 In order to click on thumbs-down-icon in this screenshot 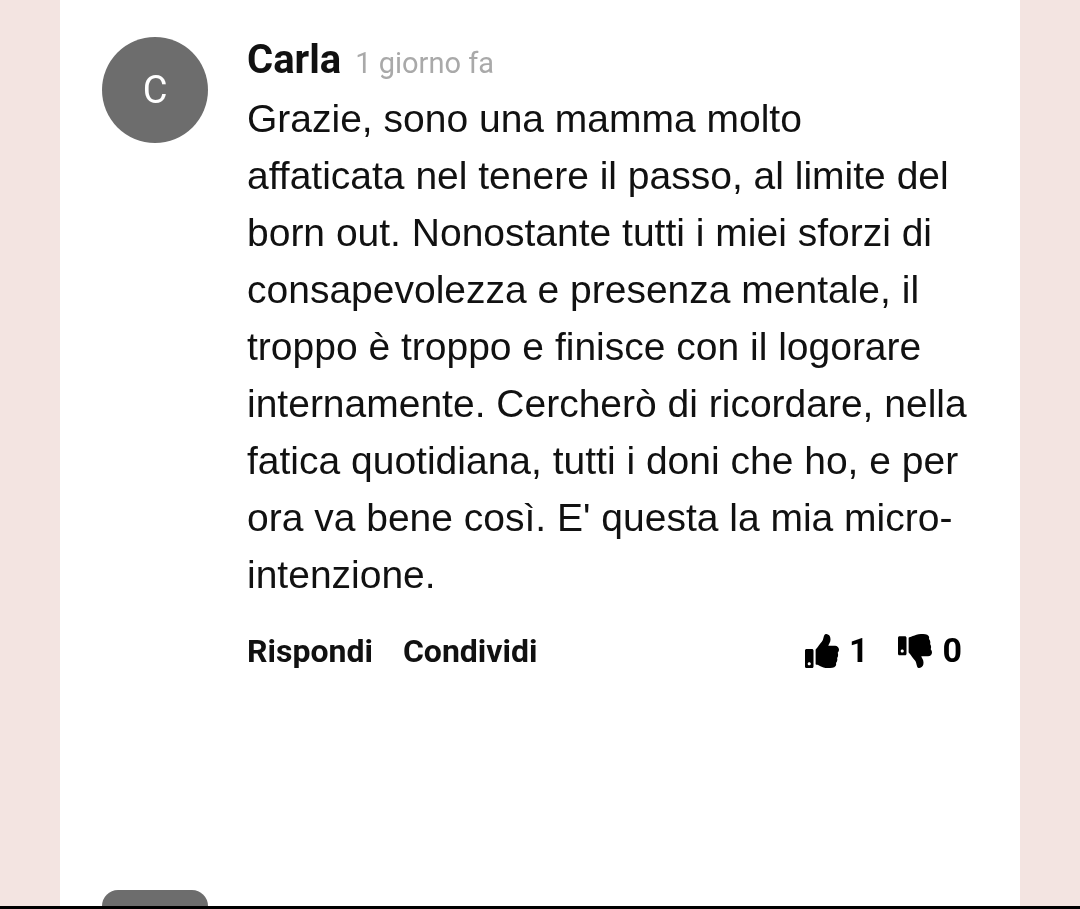, I will do `click(915, 650)`.